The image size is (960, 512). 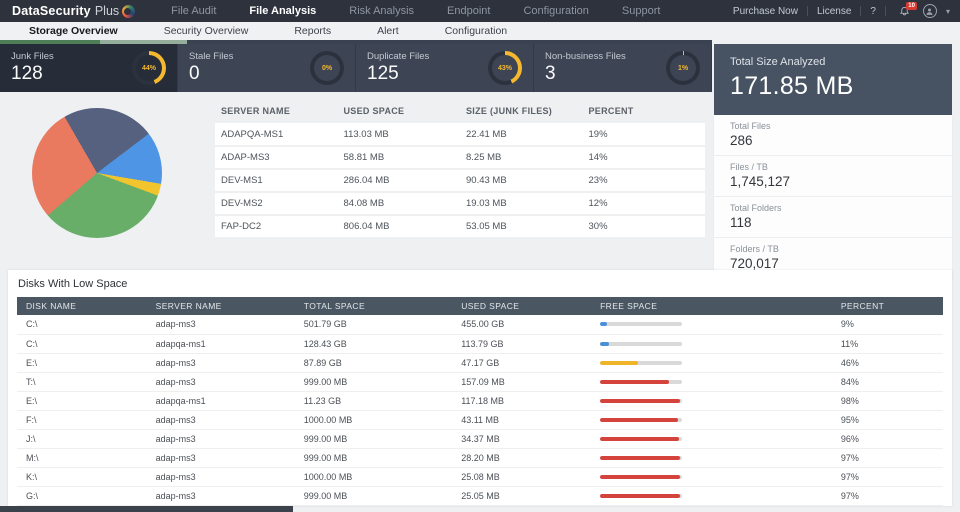 I want to click on junk-cell: 30%, so click(x=643, y=227).